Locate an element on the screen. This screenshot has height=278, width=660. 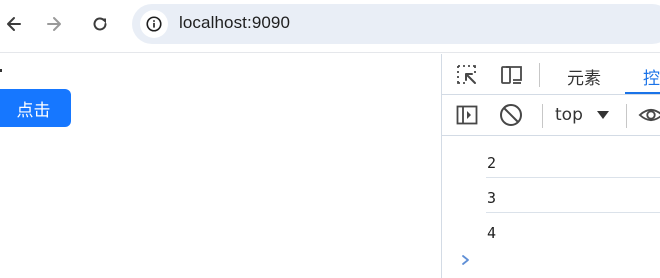
reload-icon is located at coordinates (100, 24).